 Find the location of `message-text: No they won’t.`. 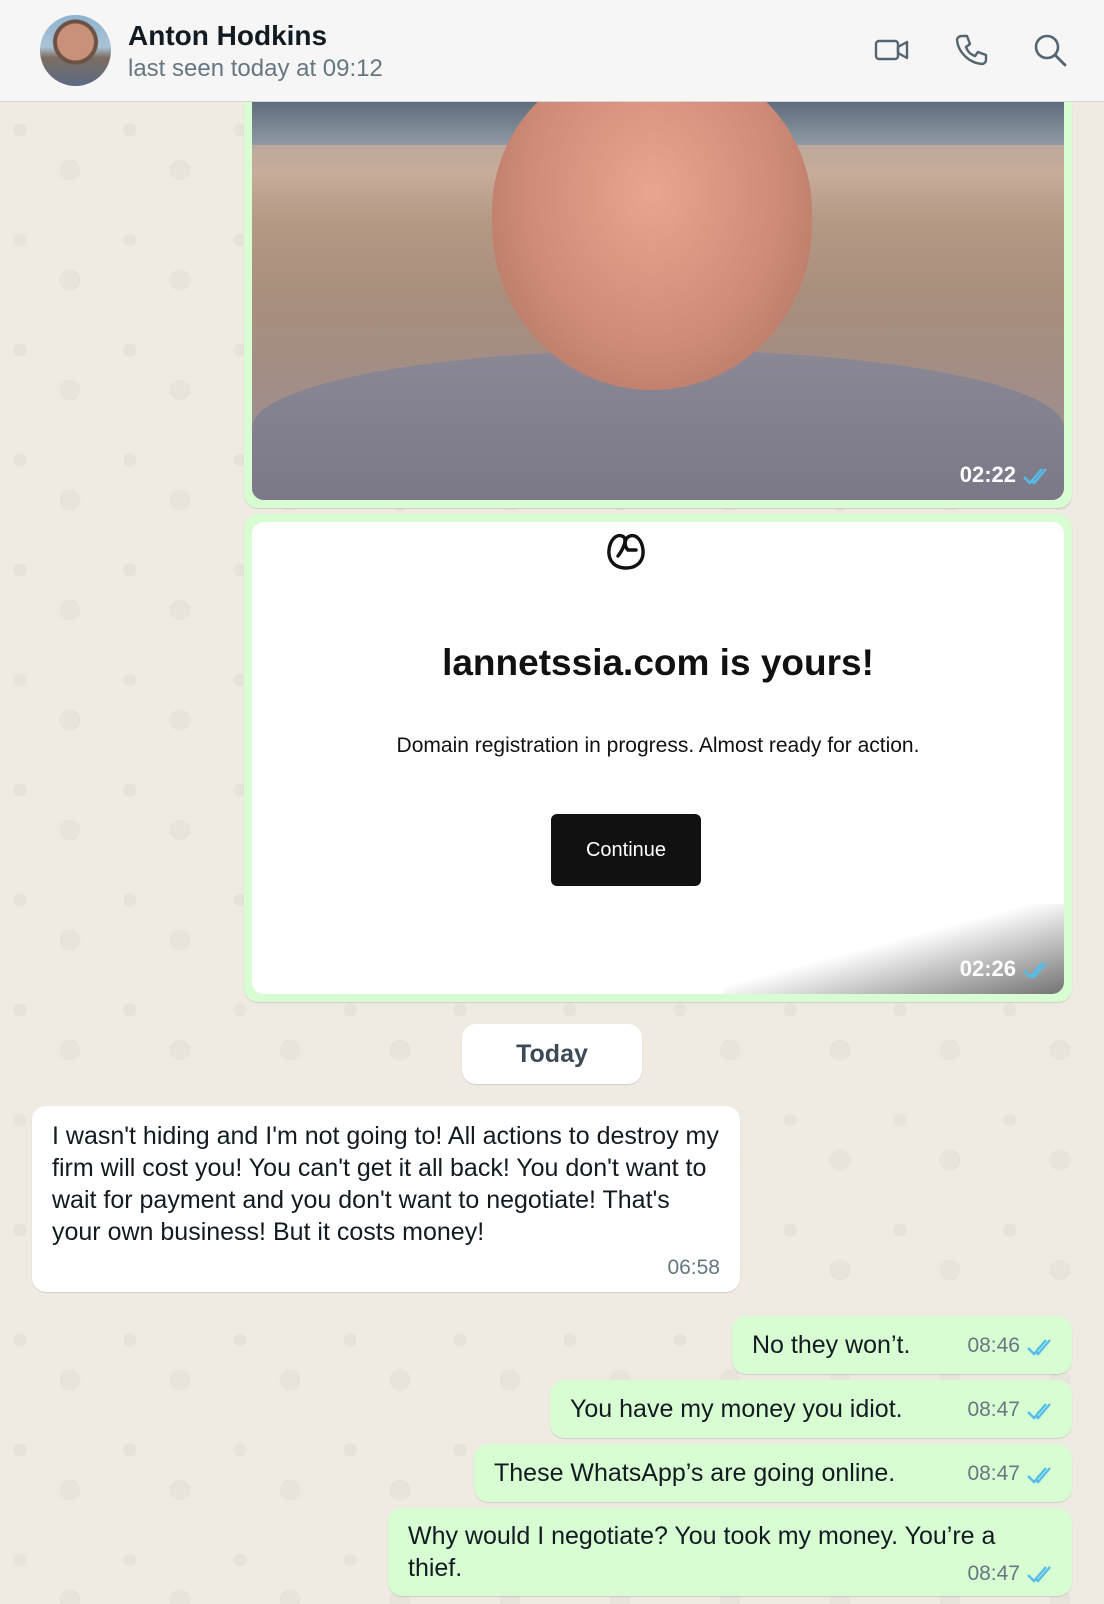

message-text: No they won’t. is located at coordinates (831, 1345).